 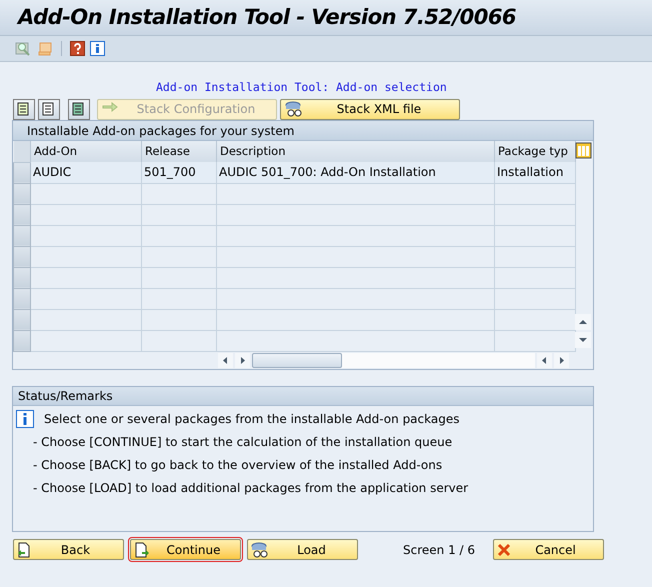 I want to click on action-button: Continue, so click(x=185, y=549).